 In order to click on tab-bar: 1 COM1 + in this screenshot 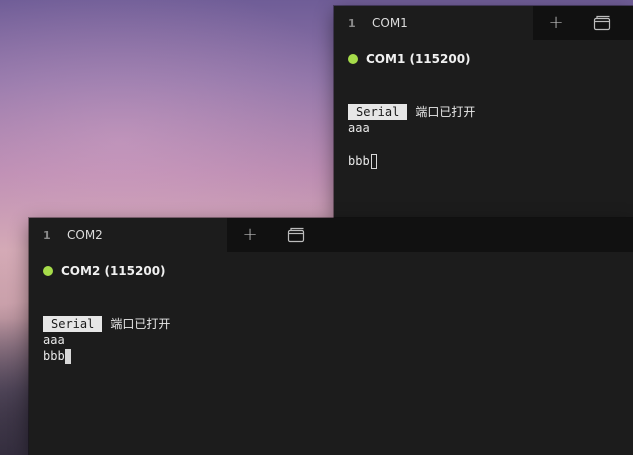, I will do `click(483, 23)`.